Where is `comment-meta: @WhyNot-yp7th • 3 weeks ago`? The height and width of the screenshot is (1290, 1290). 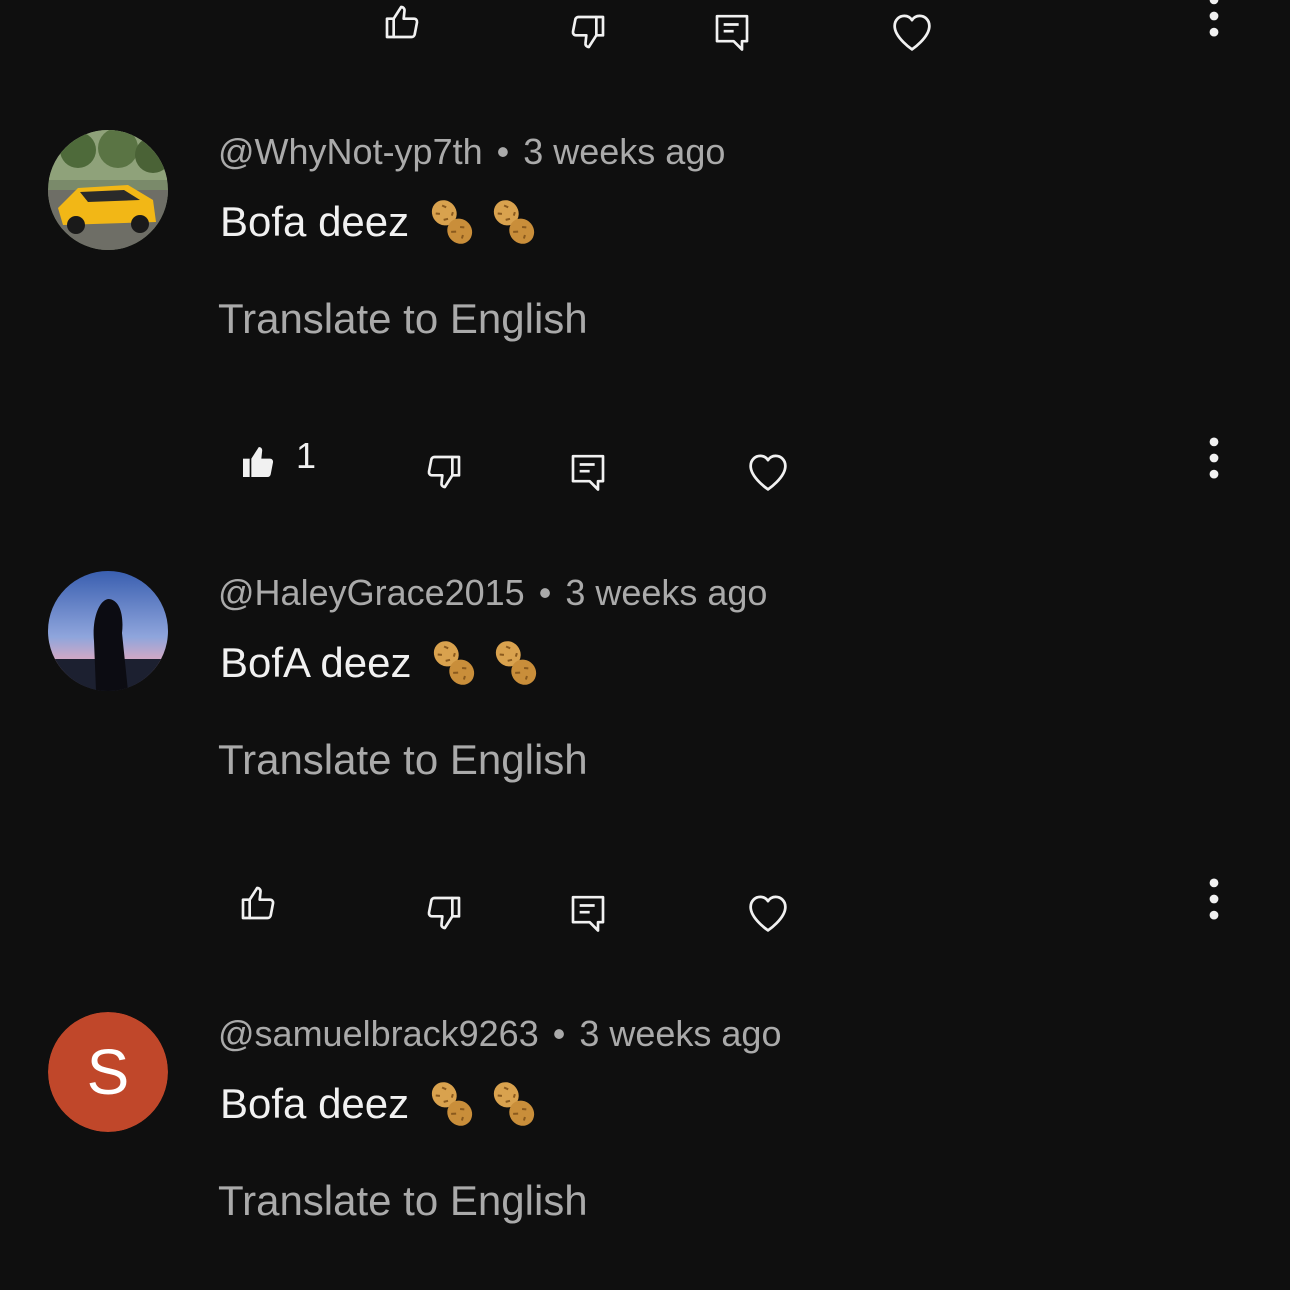
comment-meta: @WhyNot-yp7th • 3 weeks ago is located at coordinates (471, 152).